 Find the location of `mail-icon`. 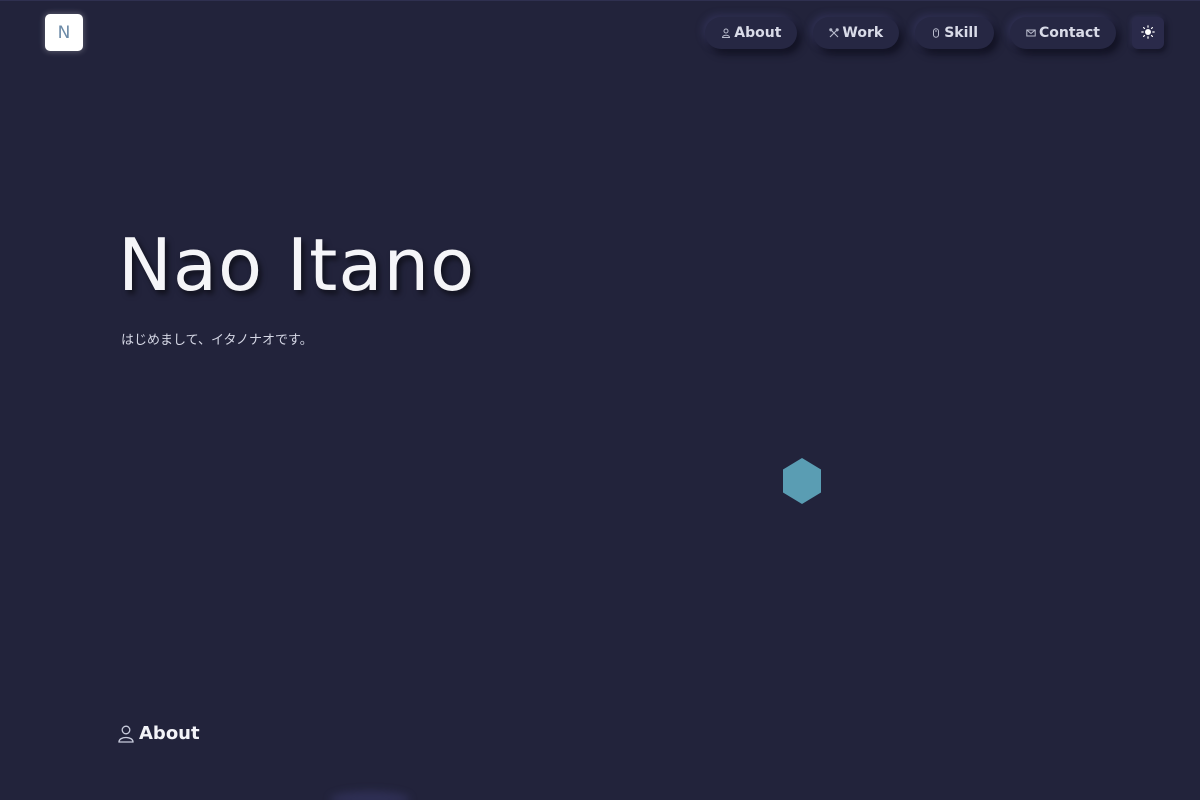

mail-icon is located at coordinates (1031, 33).